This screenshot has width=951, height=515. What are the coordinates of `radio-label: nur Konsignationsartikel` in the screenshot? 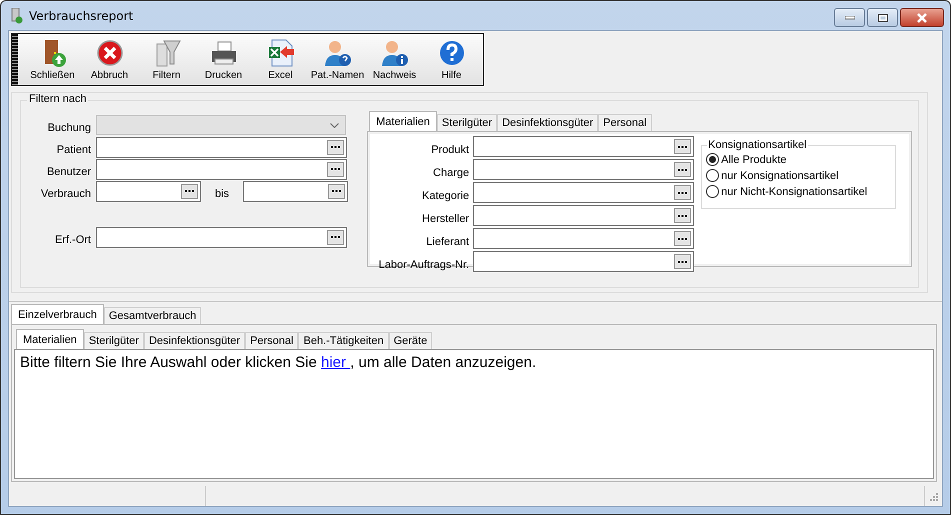 It's located at (780, 176).